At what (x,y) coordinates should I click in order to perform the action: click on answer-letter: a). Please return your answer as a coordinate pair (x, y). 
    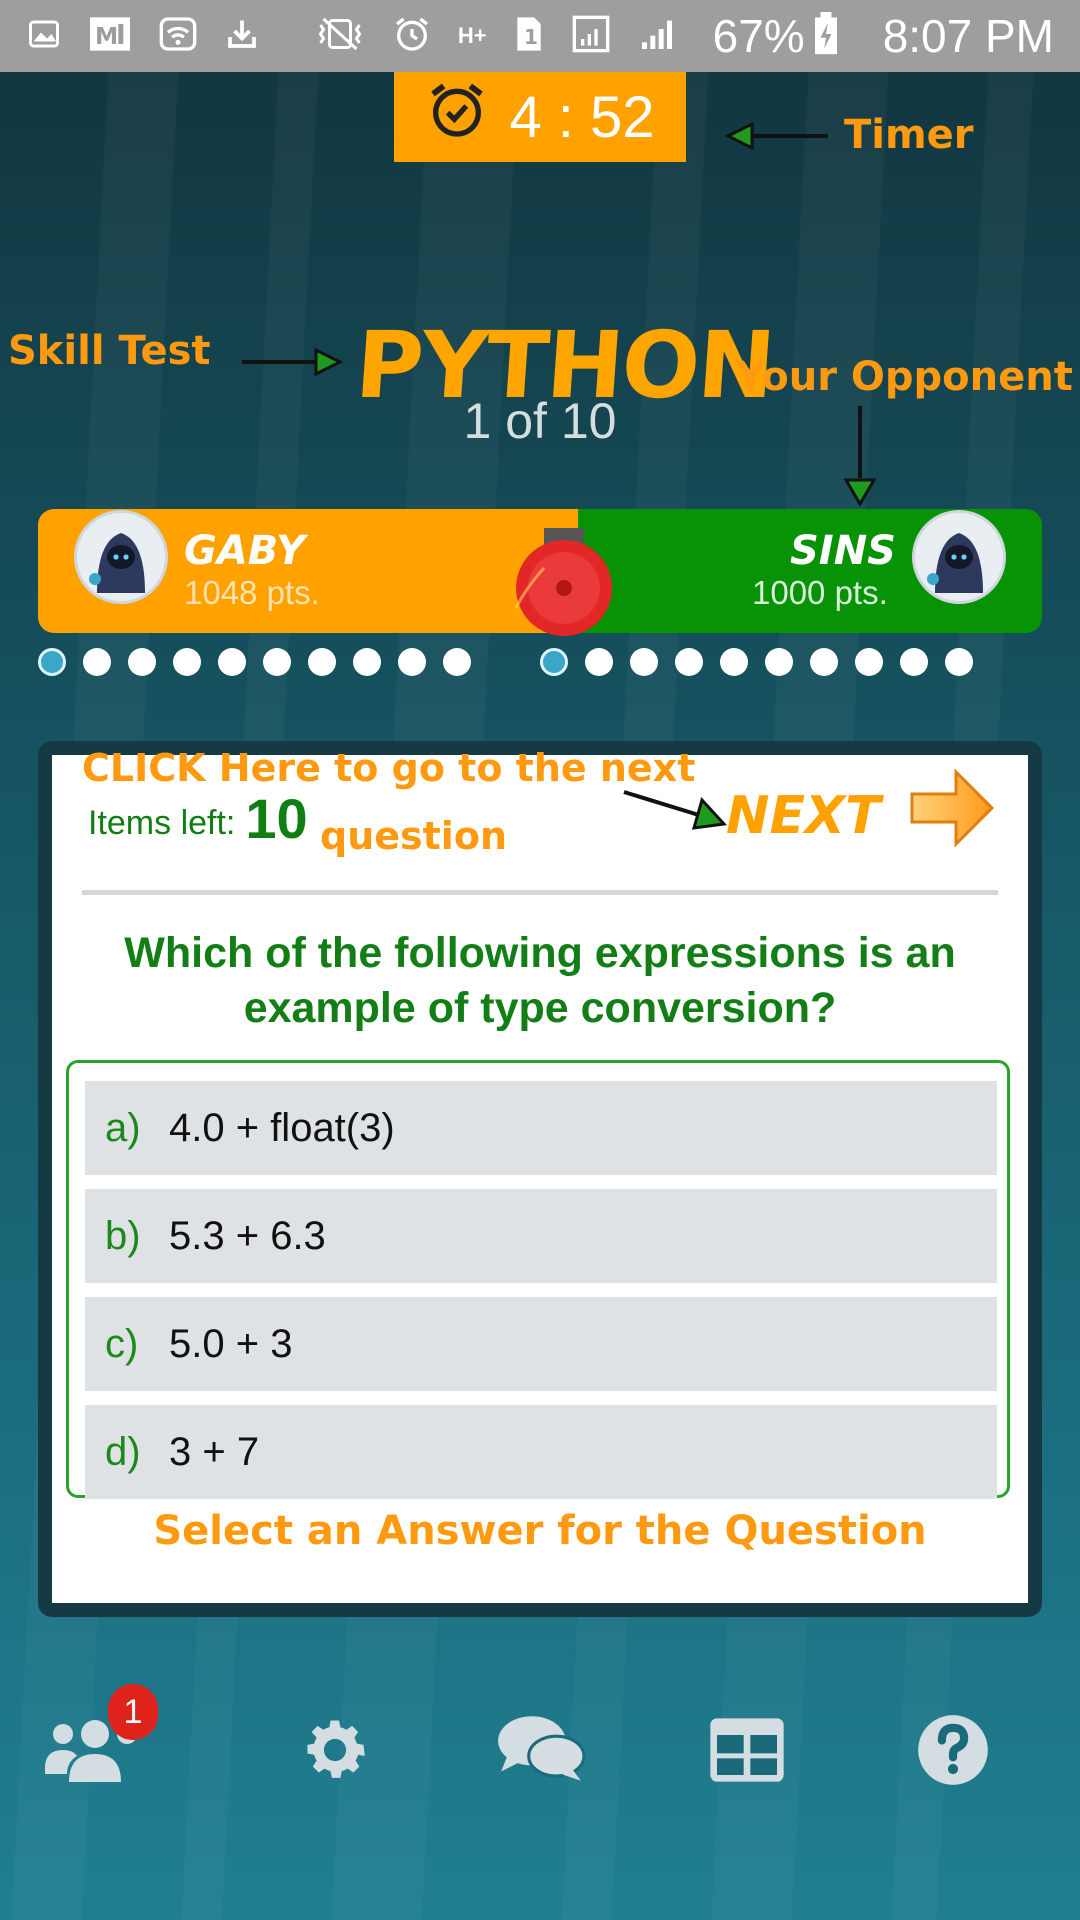
    Looking at the image, I should click on (123, 1127).